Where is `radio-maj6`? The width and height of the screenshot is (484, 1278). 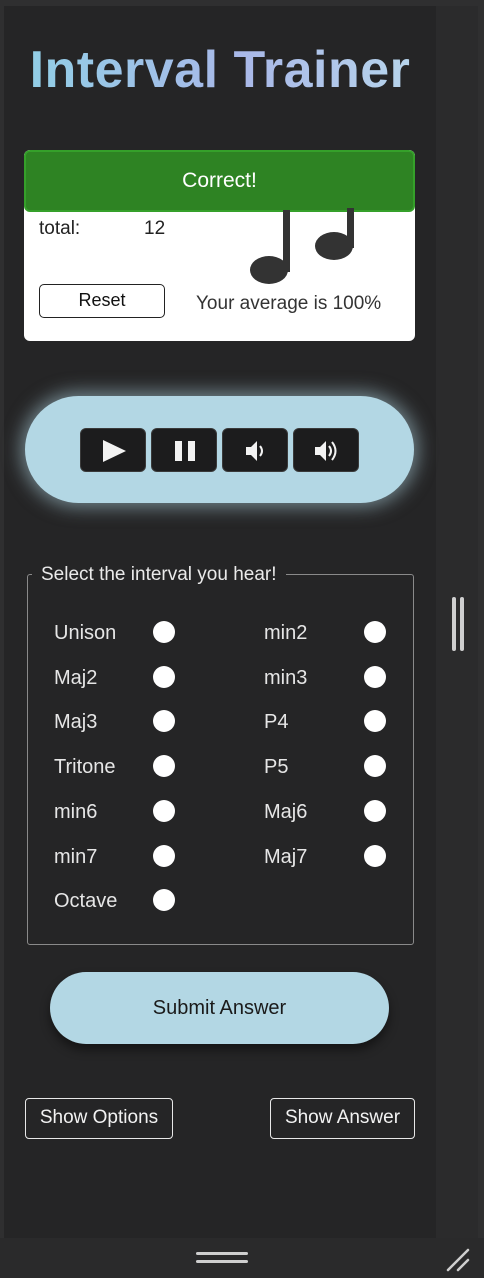
radio-maj6 is located at coordinates (375, 811).